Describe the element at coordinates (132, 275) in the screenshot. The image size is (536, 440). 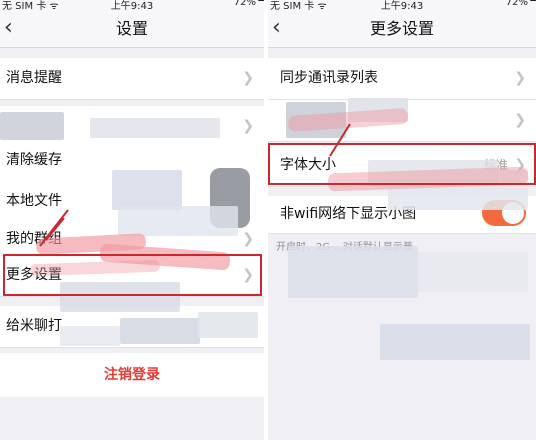
I see `highlight-more-settings` at that location.